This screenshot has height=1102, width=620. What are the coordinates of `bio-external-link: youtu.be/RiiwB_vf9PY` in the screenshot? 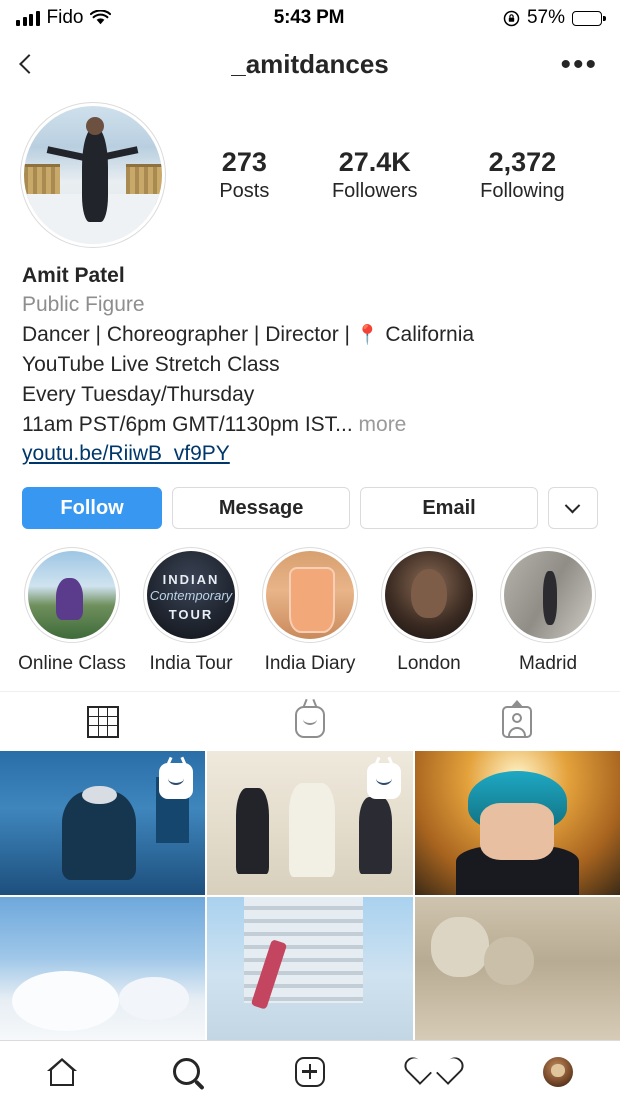 It's located at (310, 454).